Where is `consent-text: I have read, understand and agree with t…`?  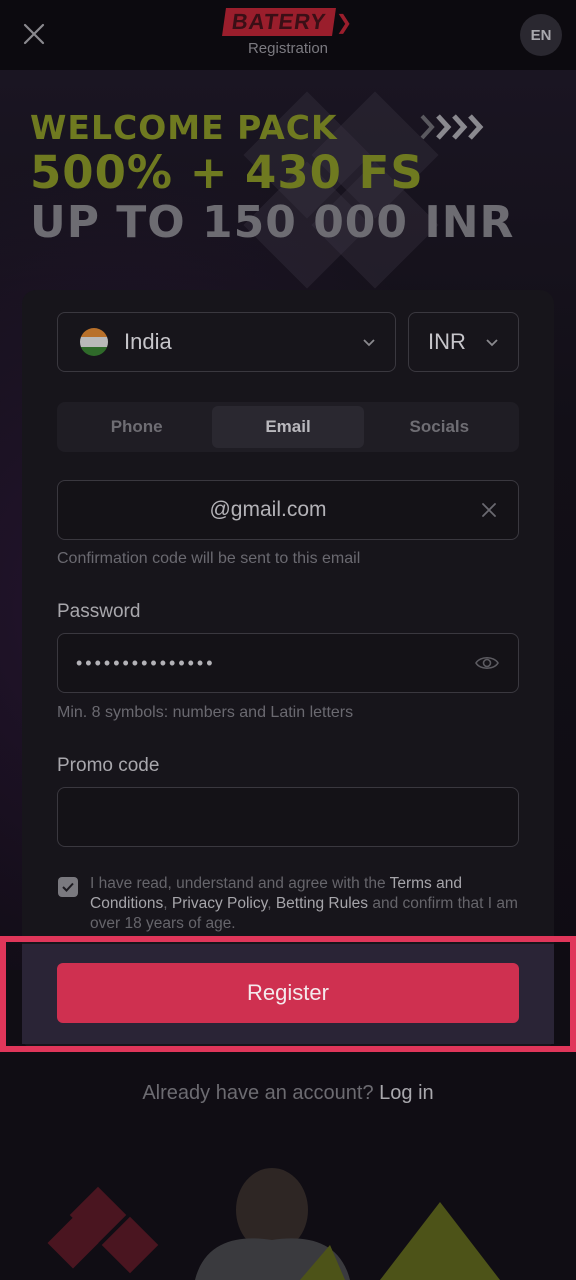 consent-text: I have read, understand and agree with t… is located at coordinates (310, 904).